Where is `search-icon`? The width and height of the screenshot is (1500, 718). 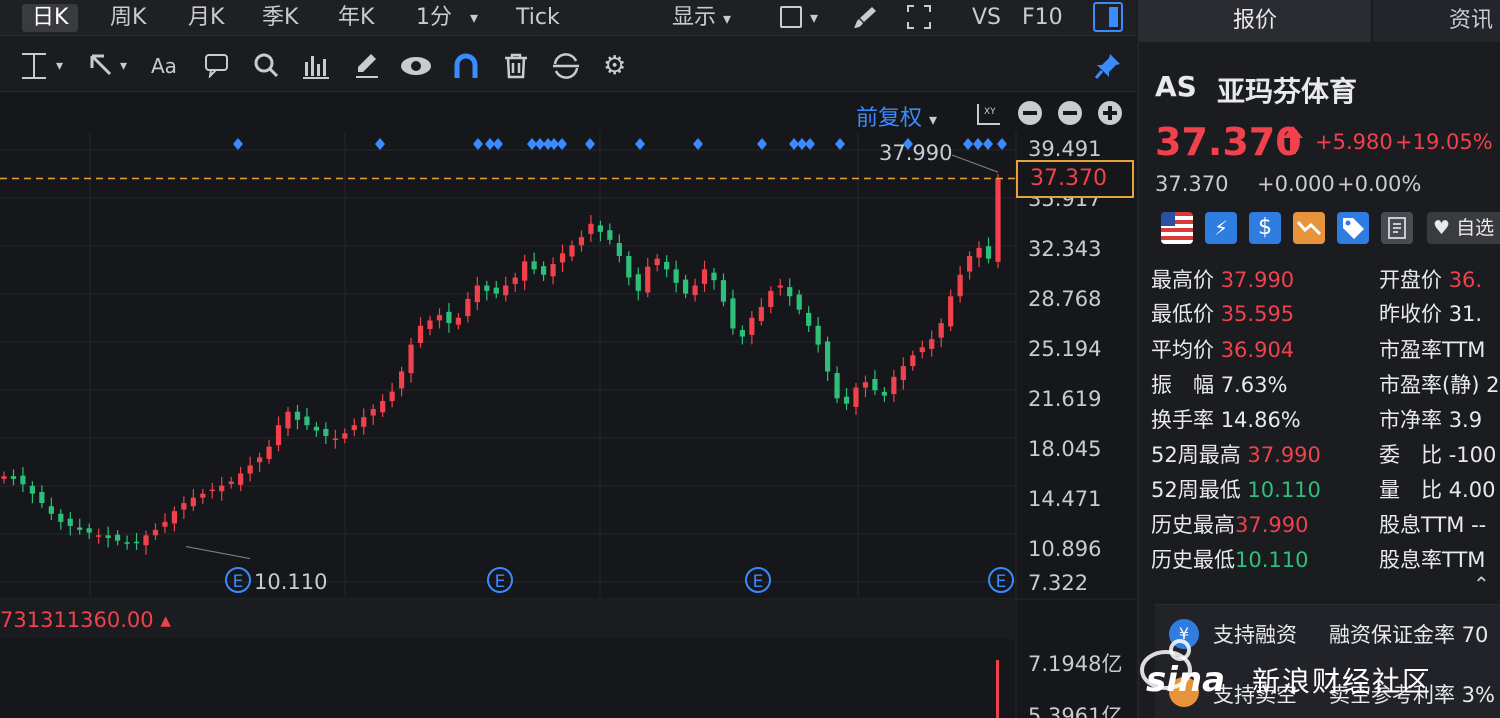
search-icon is located at coordinates (267, 66).